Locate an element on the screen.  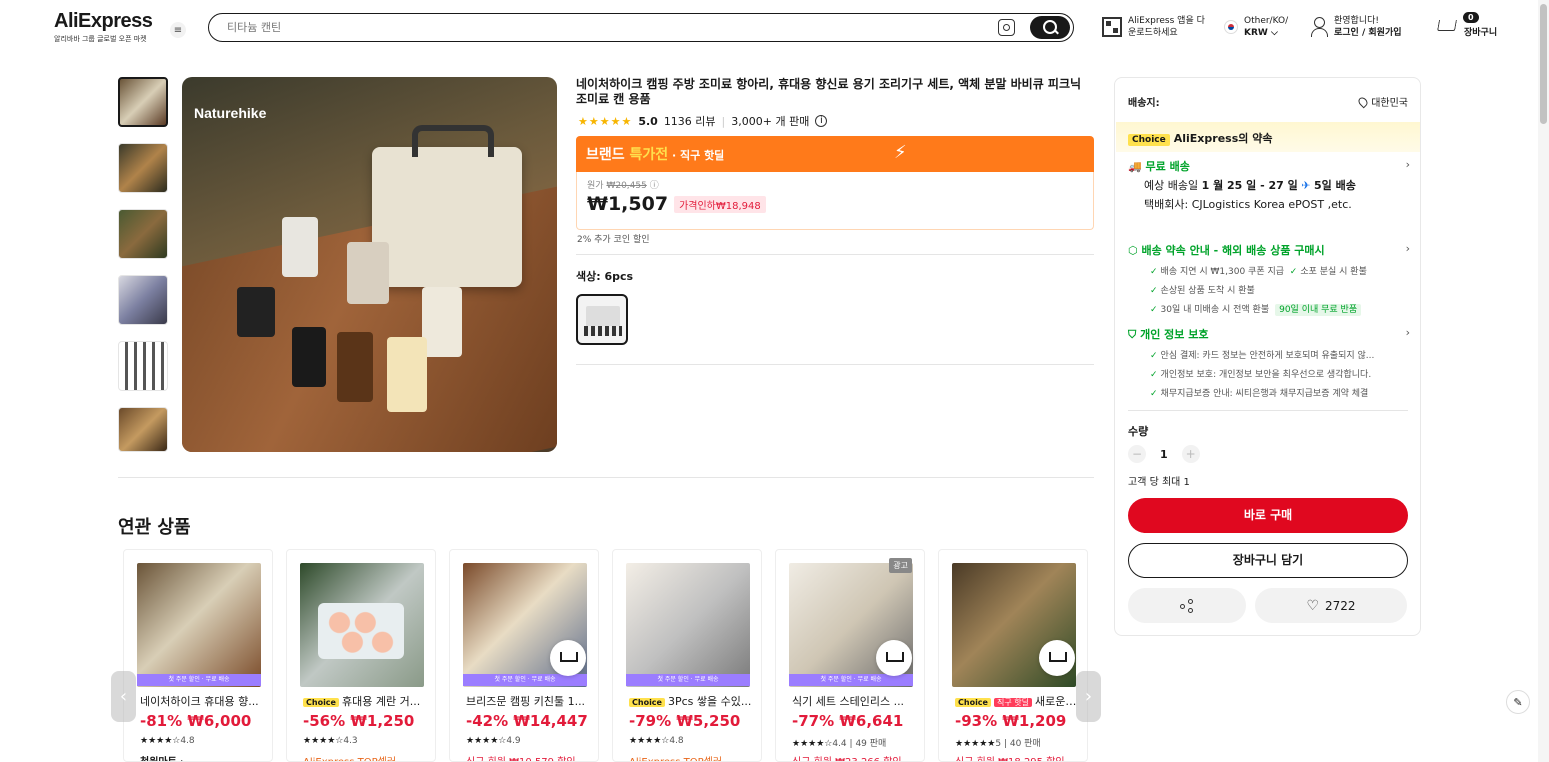
color-option-6pcs is located at coordinates (602, 319).